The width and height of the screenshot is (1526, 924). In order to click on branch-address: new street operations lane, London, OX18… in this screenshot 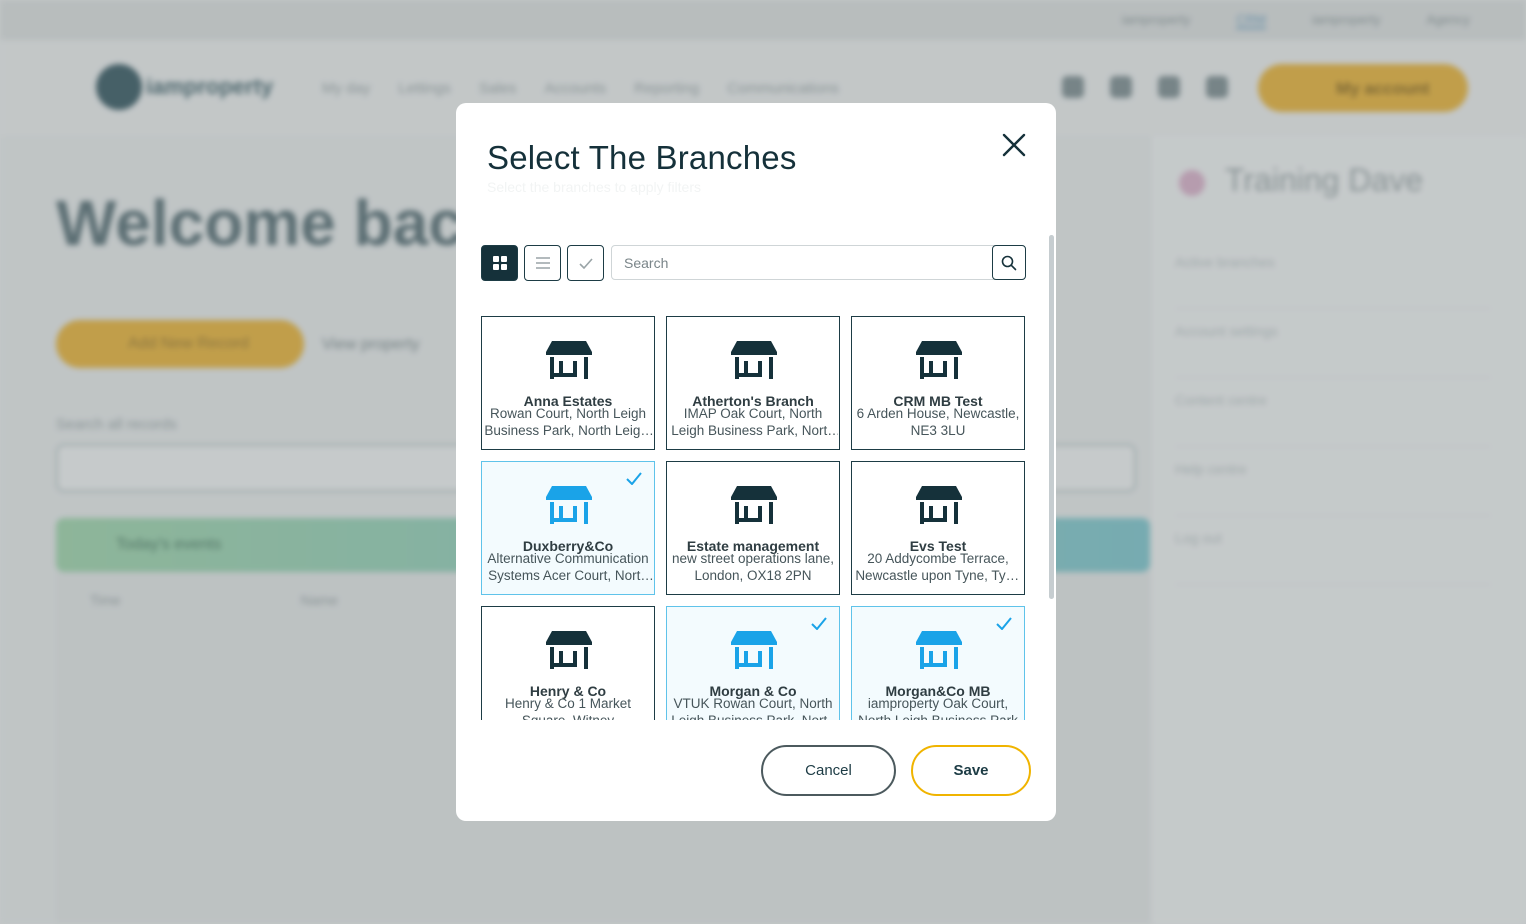, I will do `click(753, 567)`.